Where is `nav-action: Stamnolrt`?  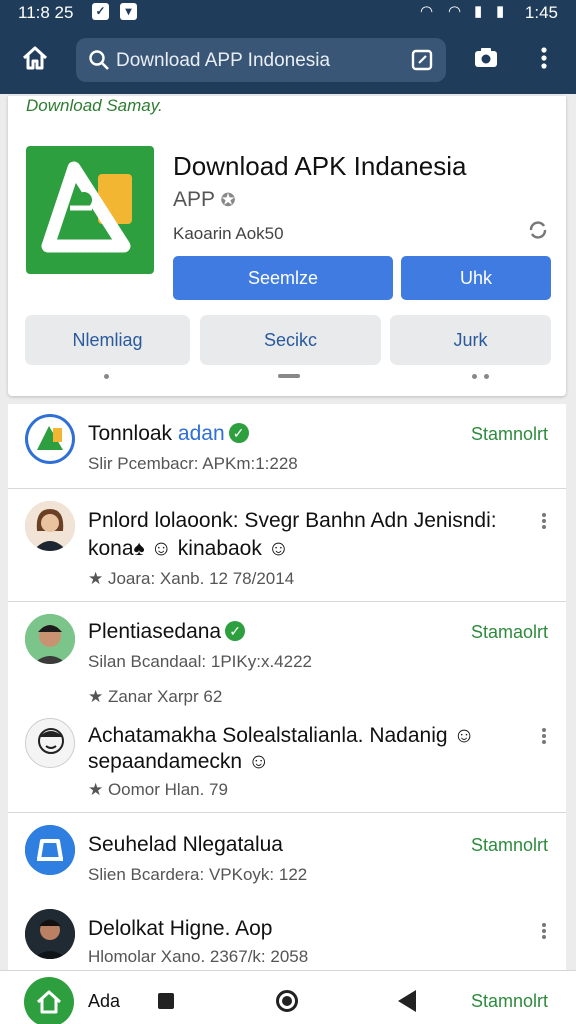
nav-action: Stamnolrt is located at coordinates (509, 1001).